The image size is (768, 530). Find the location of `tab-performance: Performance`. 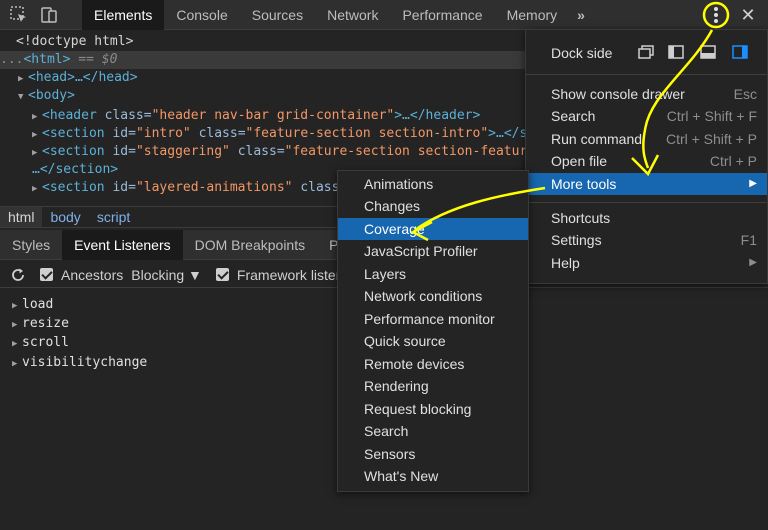

tab-performance: Performance is located at coordinates (442, 15).